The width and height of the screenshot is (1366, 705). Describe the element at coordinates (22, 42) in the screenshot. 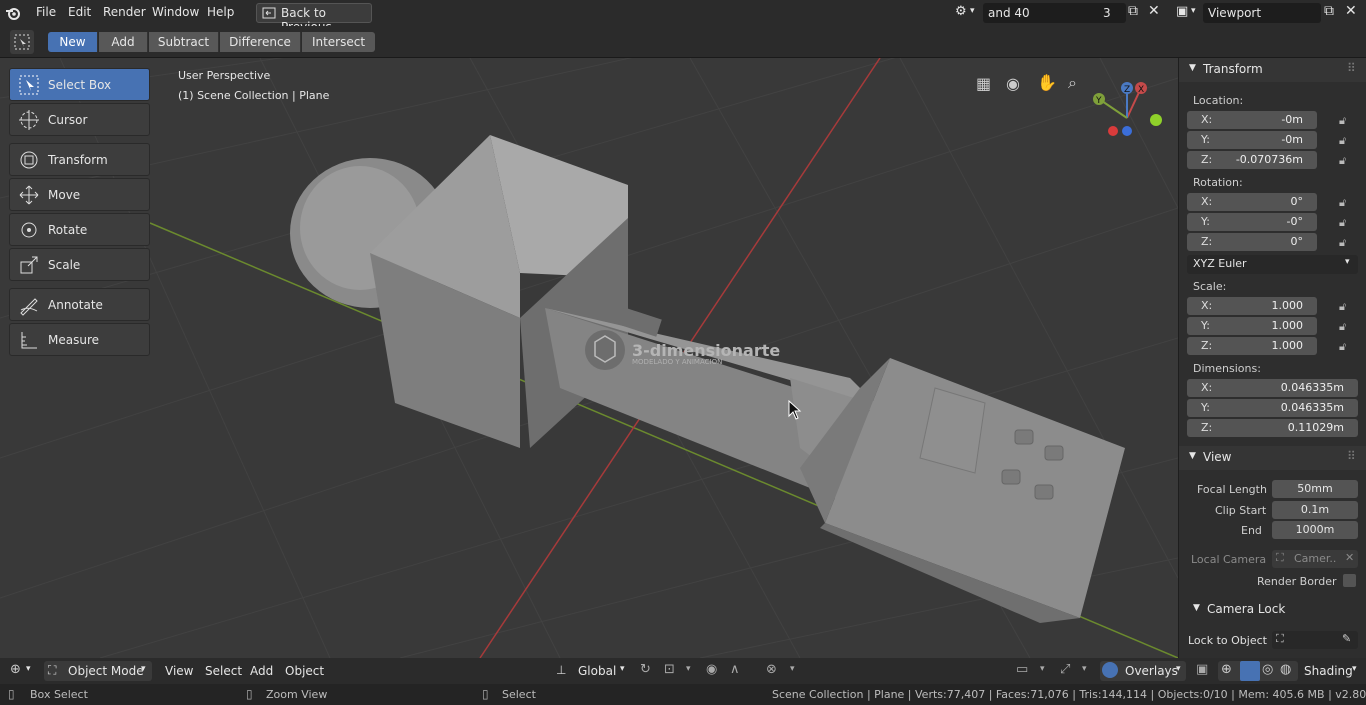

I see `active-tool-button` at that location.